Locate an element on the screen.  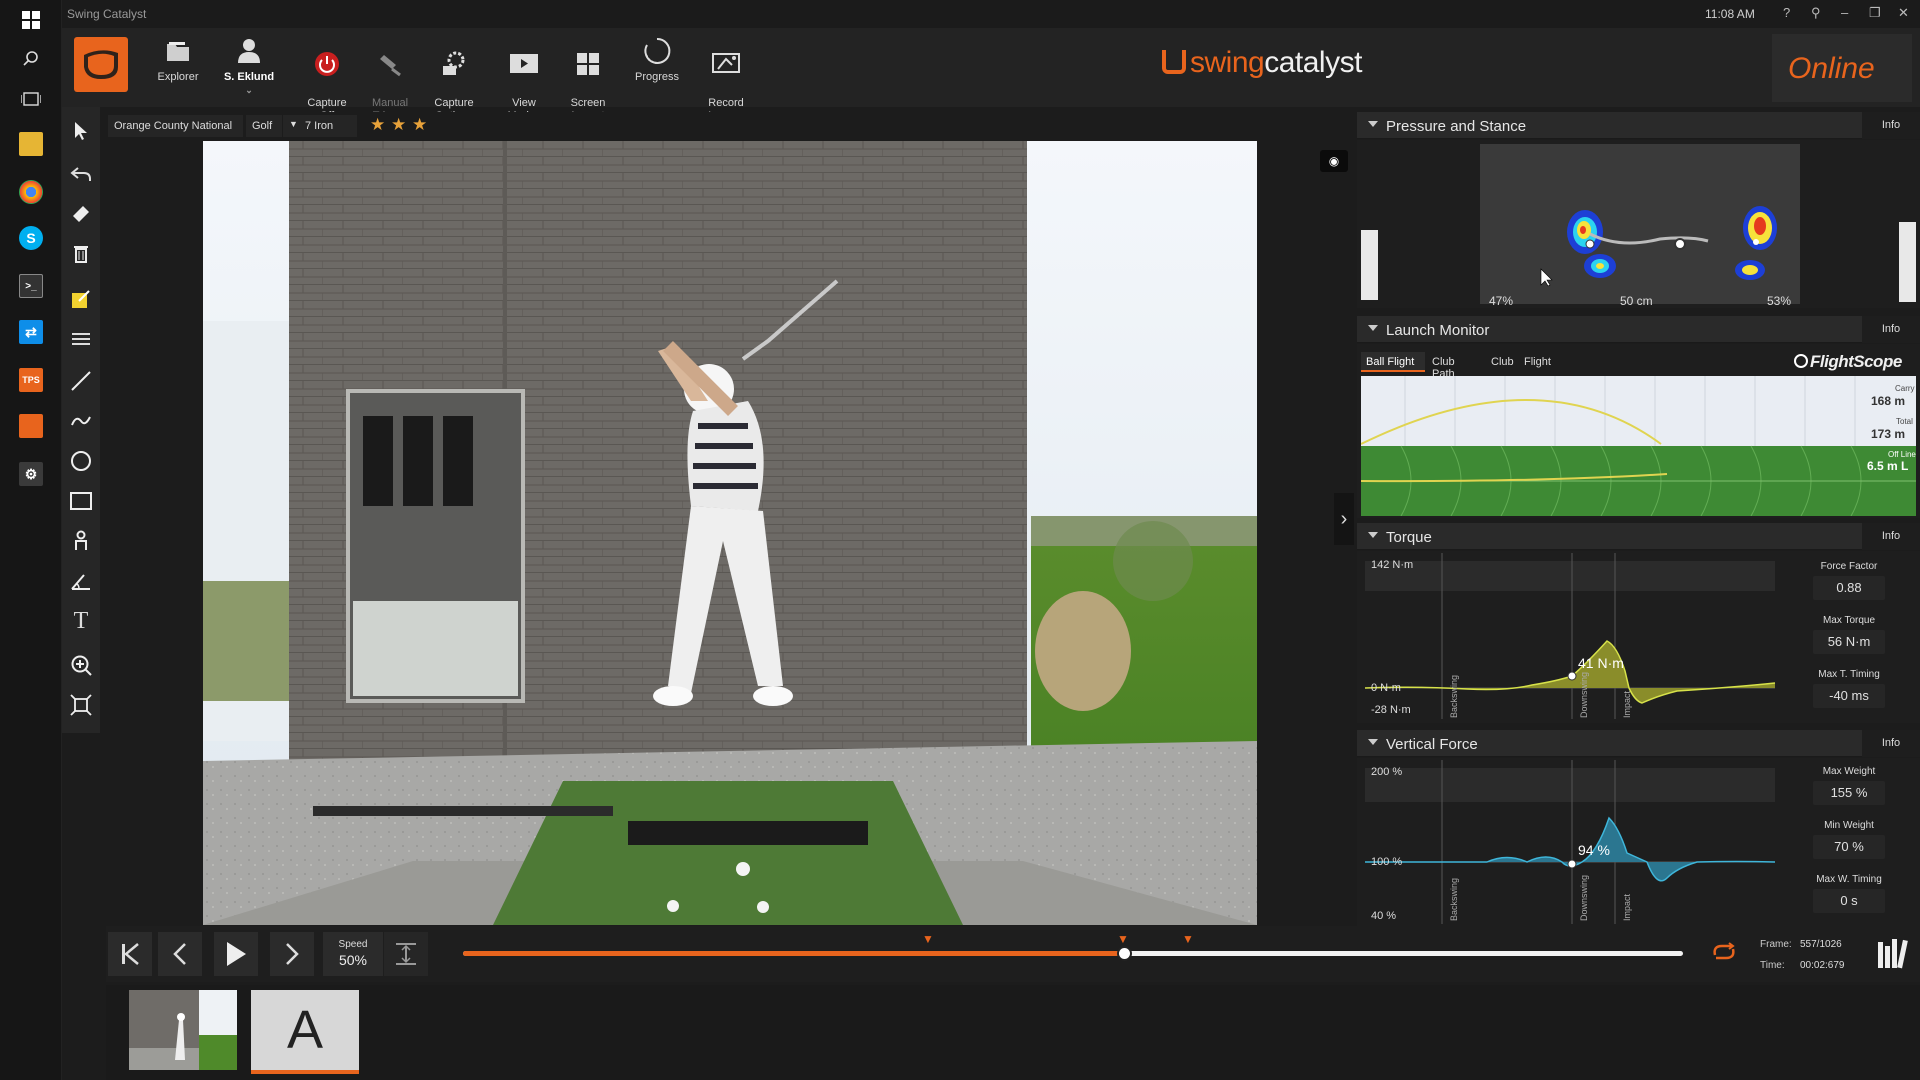
teamviewer-icon: ⇄ is located at coordinates (31, 332).